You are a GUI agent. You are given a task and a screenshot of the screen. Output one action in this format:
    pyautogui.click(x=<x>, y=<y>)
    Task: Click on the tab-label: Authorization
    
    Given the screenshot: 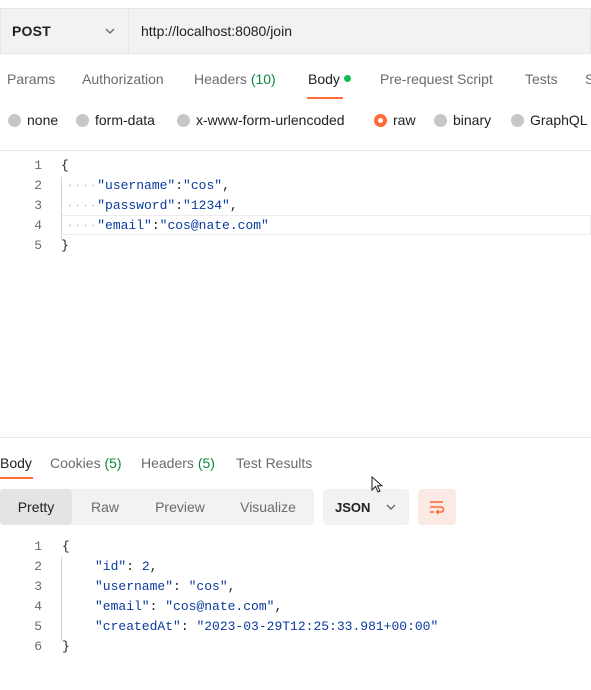 What is the action you would take?
    pyautogui.click(x=123, y=79)
    